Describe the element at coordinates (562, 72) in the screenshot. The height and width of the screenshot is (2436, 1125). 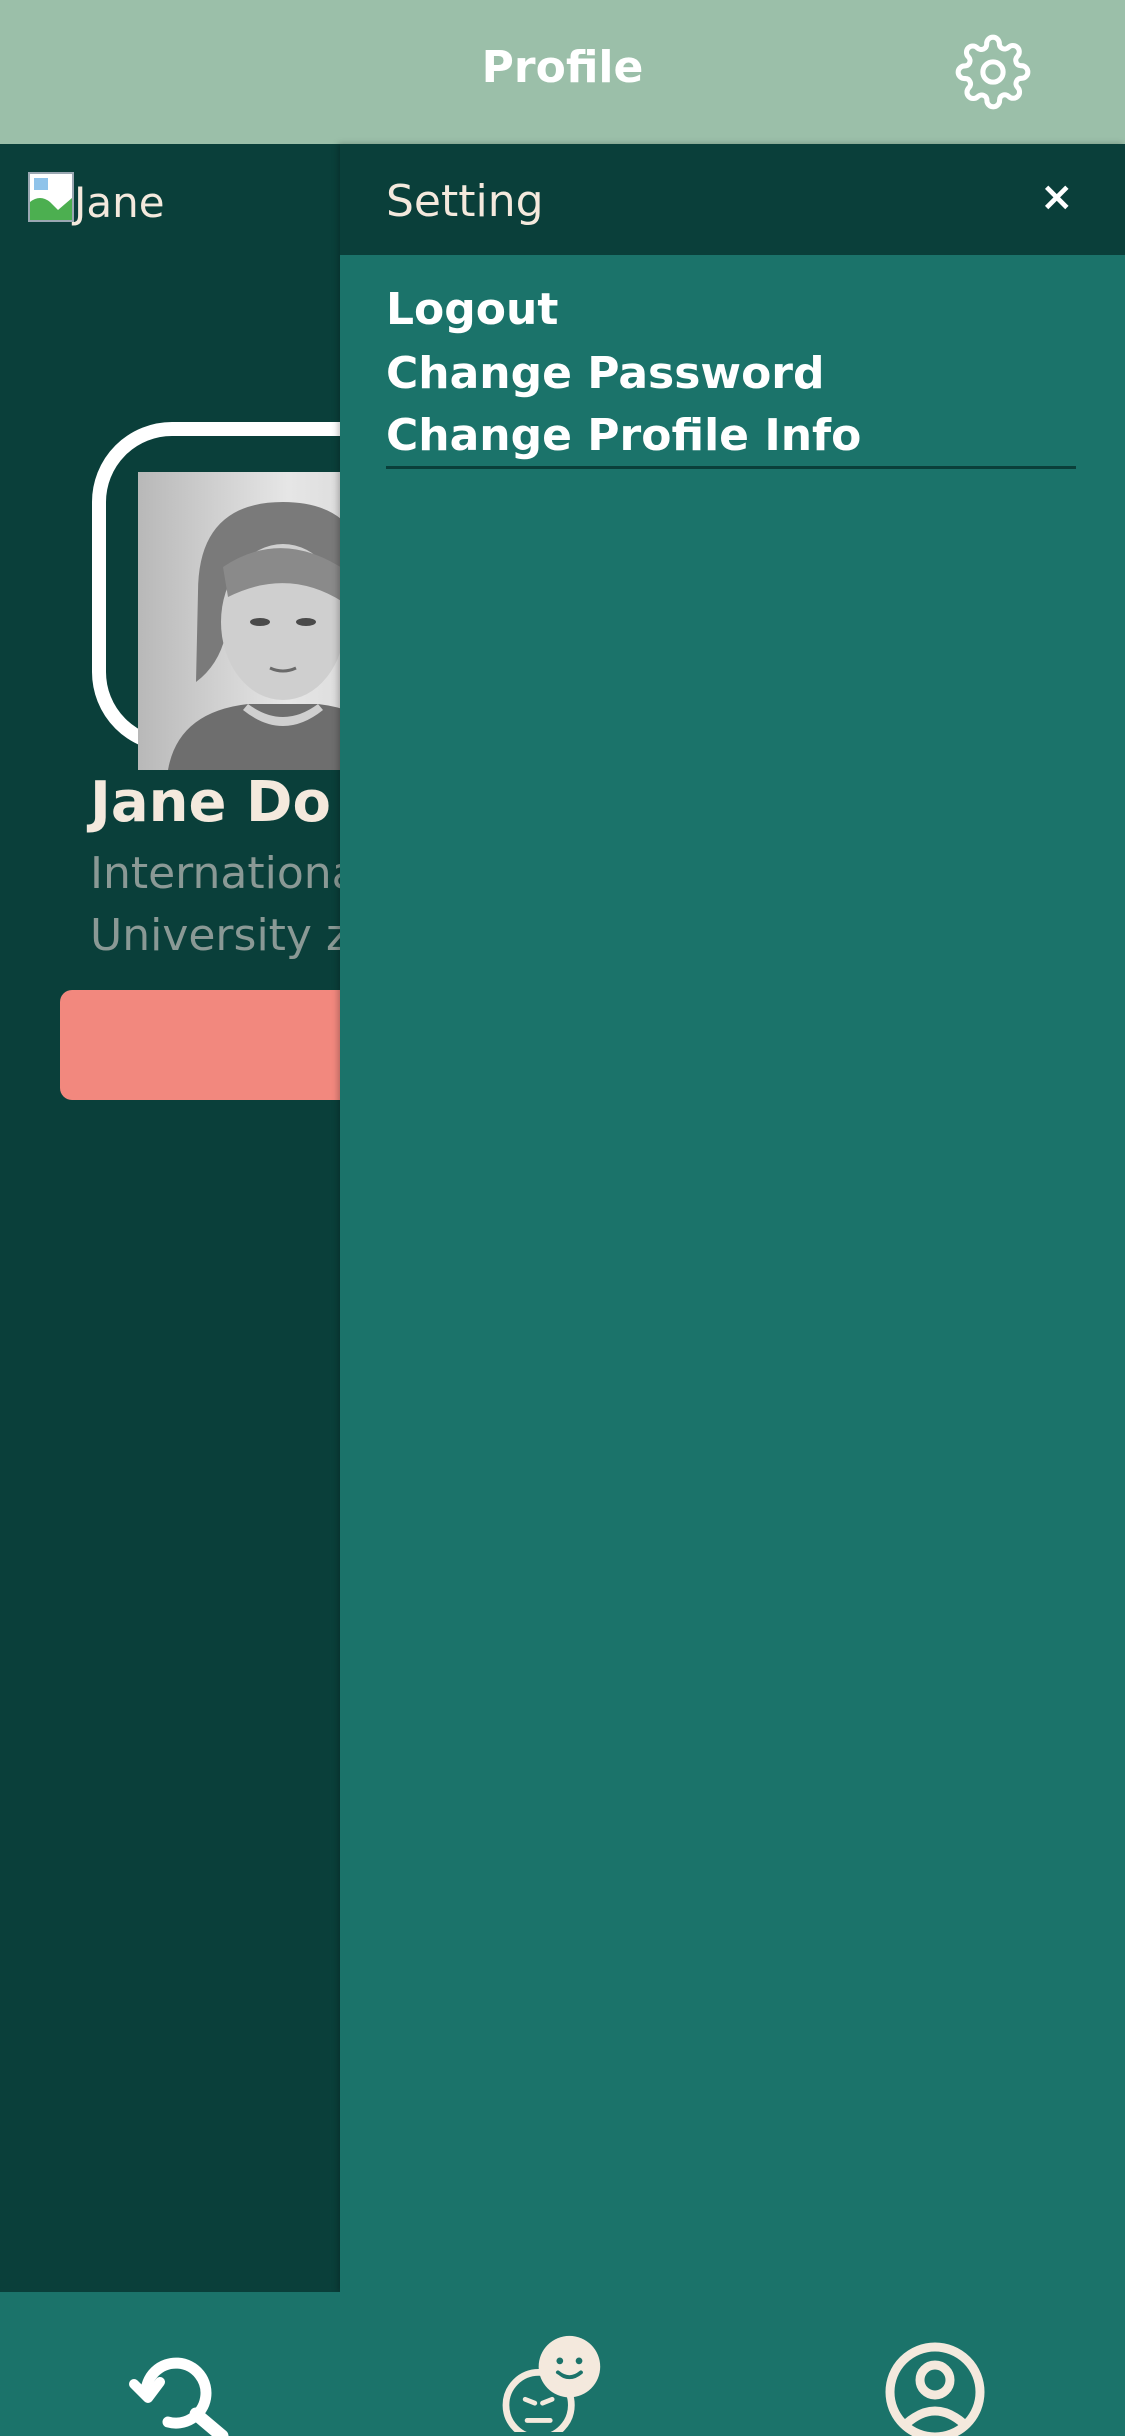
I see `app-header: Profile` at that location.